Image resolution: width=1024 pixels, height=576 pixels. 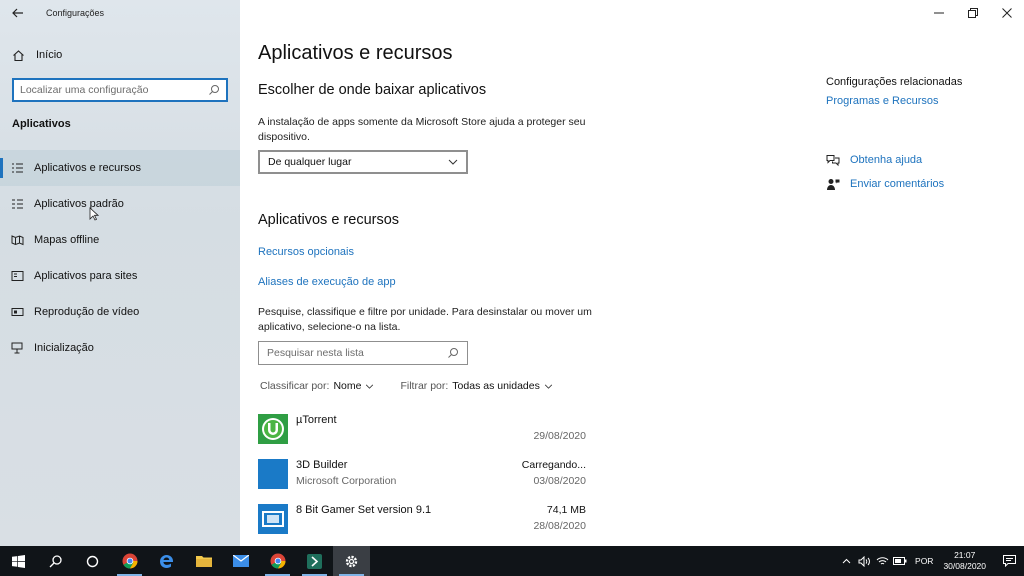 What do you see at coordinates (295, 386) in the screenshot?
I see `sort-label: Classificar por:` at bounding box center [295, 386].